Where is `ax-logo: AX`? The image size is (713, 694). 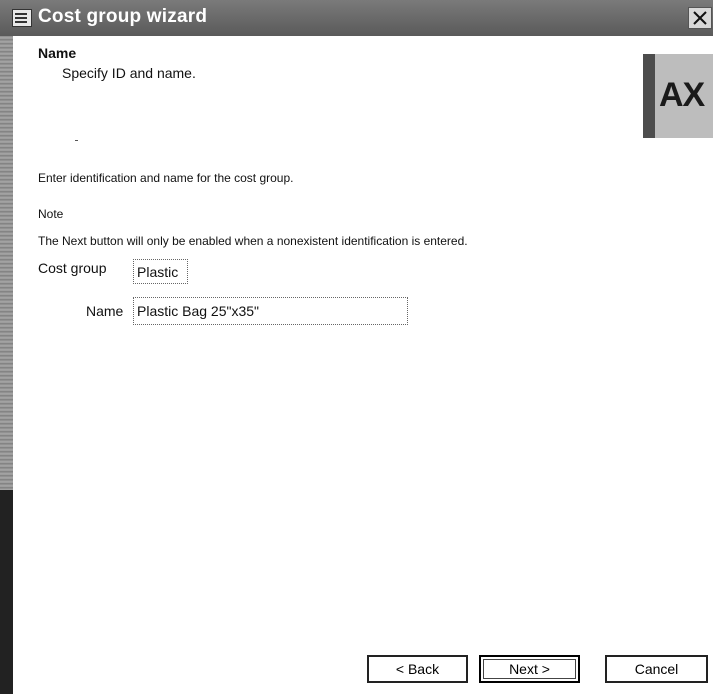
ax-logo: AX is located at coordinates (678, 96).